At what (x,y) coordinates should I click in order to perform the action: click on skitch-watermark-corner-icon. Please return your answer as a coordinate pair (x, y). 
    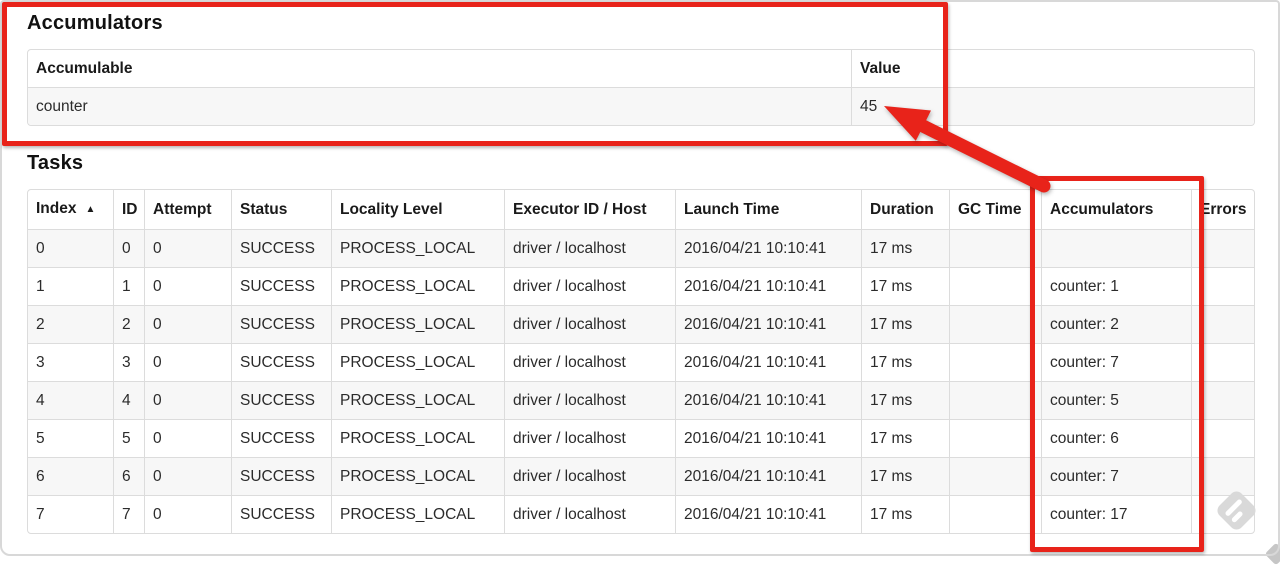
    Looking at the image, I should click on (1272, 553).